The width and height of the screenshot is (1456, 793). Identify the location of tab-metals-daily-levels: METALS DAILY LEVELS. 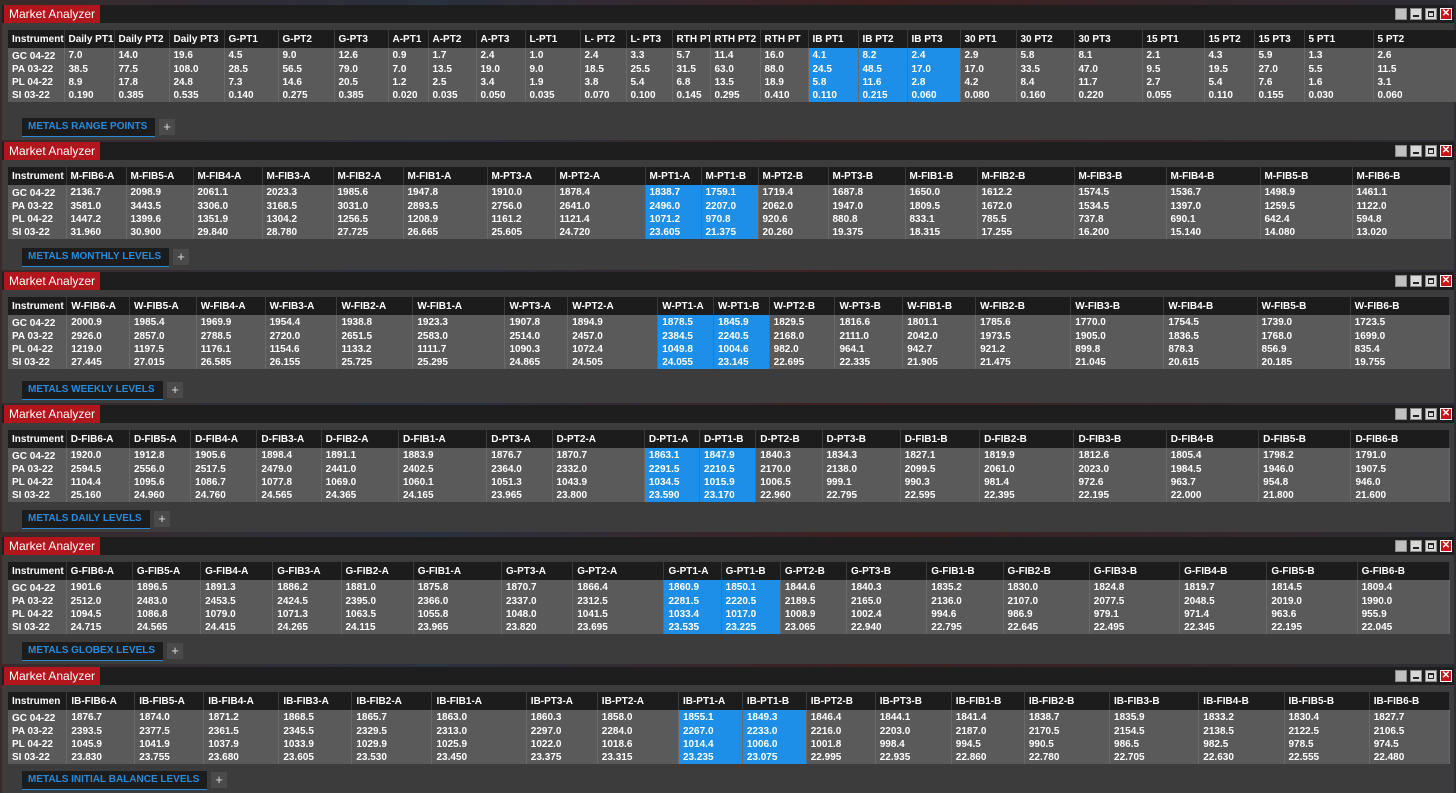
(86, 519).